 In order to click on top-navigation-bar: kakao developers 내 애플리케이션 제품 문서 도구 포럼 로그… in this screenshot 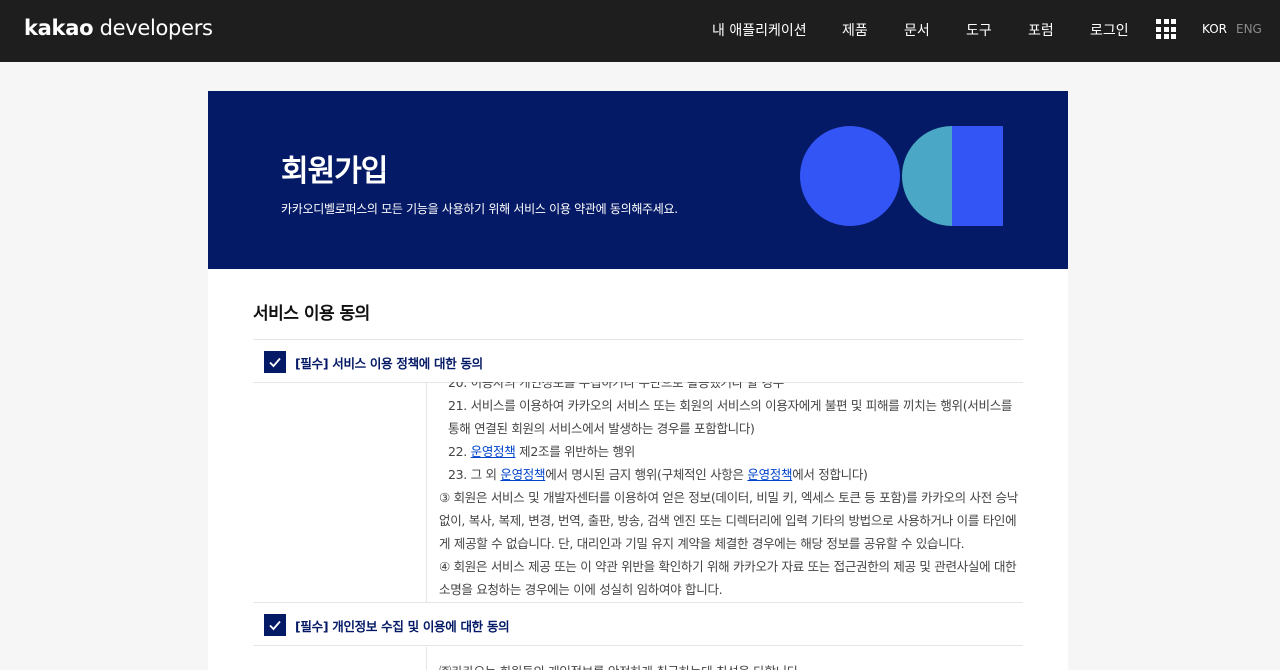, I will do `click(640, 31)`.